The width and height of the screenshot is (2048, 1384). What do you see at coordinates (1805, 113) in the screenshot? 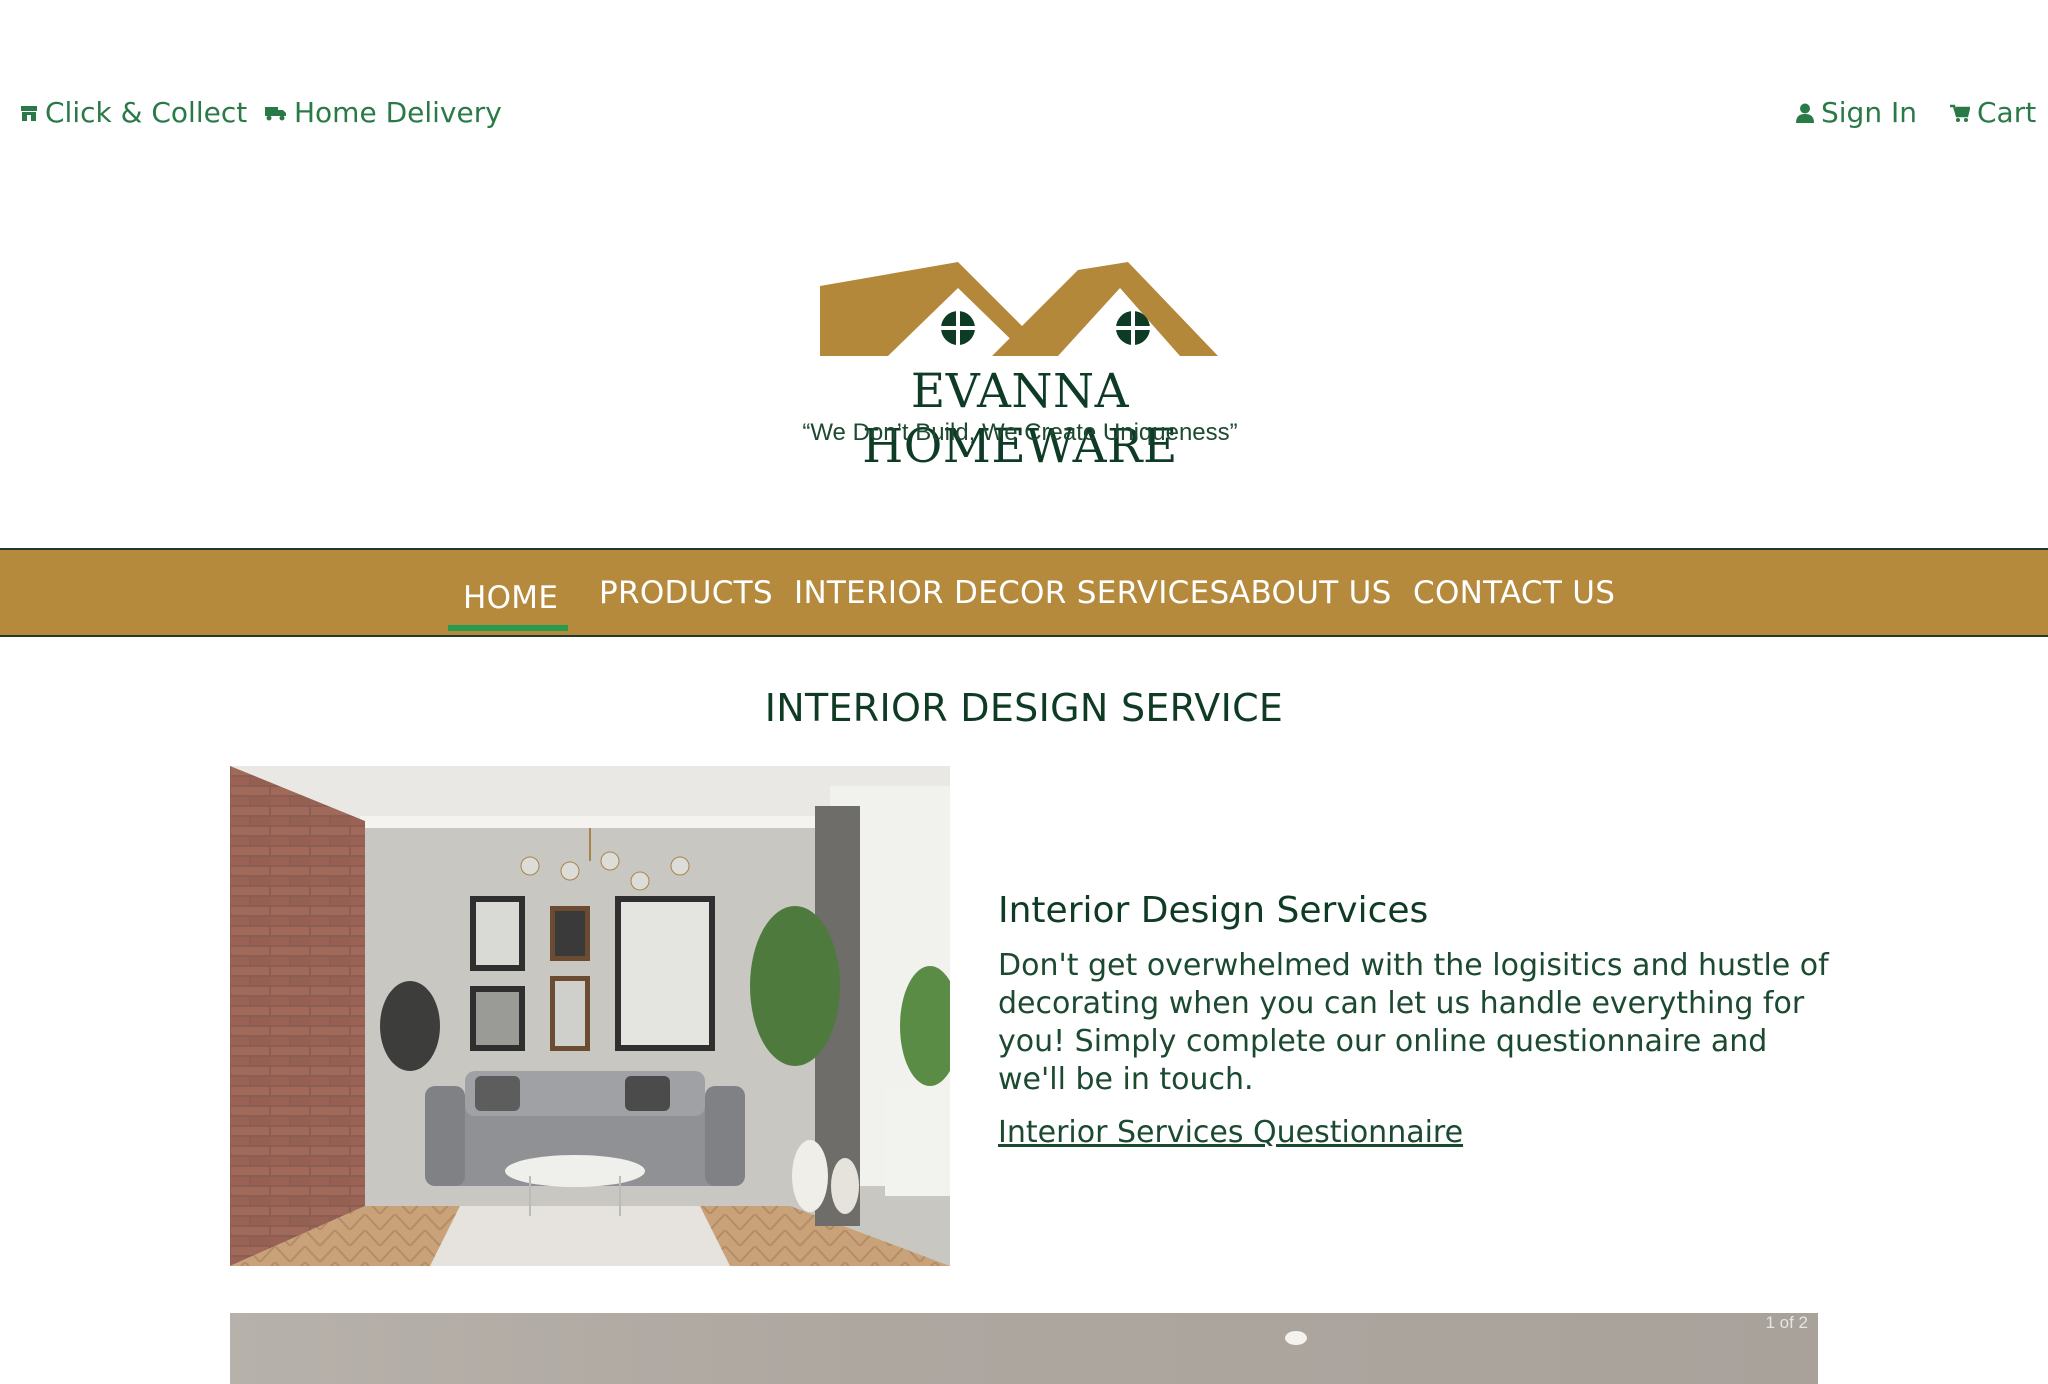
I see `user-icon` at bounding box center [1805, 113].